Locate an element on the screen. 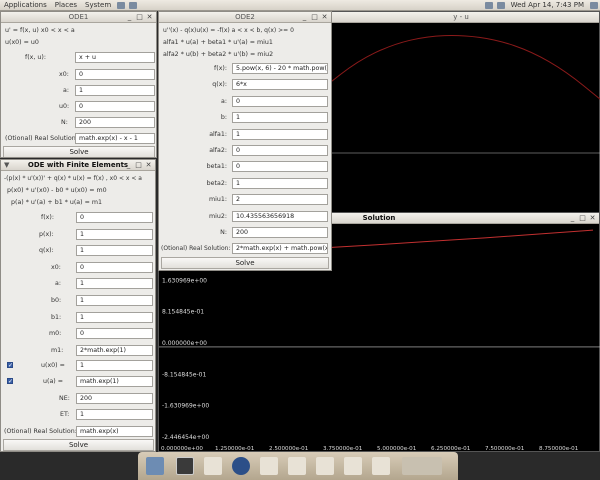  help-icon is located at coordinates (133, 5).